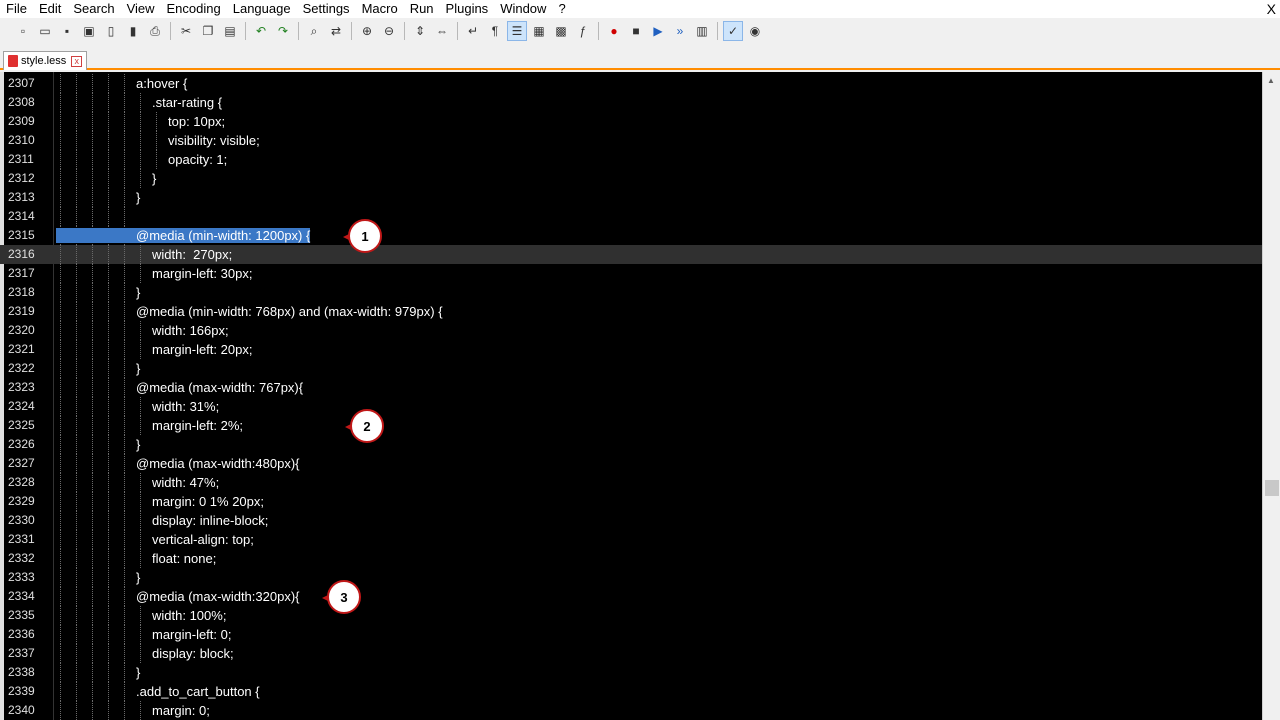 This screenshot has height=720, width=1280. Describe the element at coordinates (631, 387) in the screenshot. I see `code-line: 2323 @media (max-width: 767px){` at that location.